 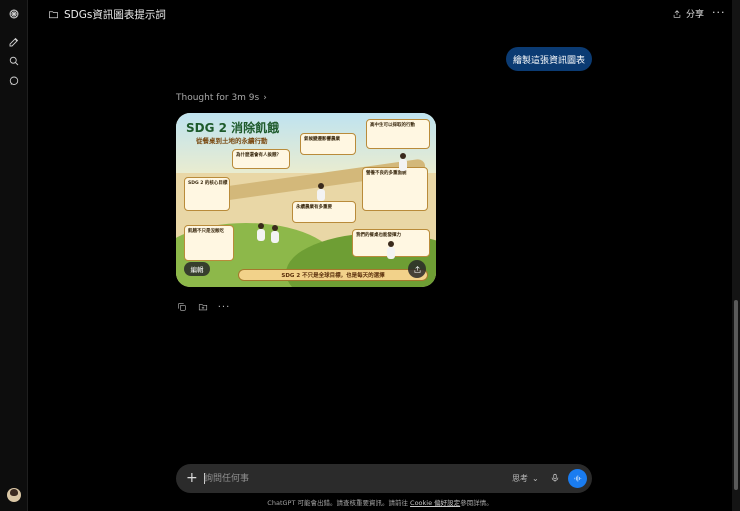 What do you see at coordinates (476, 503) in the screenshot?
I see `disclaimer-suffix: 參閱詳情。` at bounding box center [476, 503].